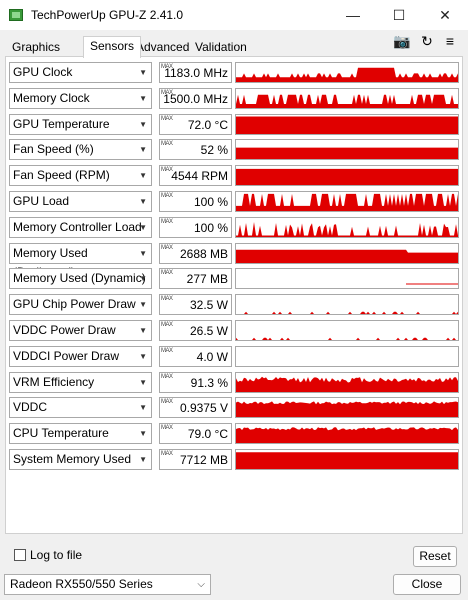 The image size is (468, 600). I want to click on sensor-label-text: CPU Temperature, so click(61, 433).